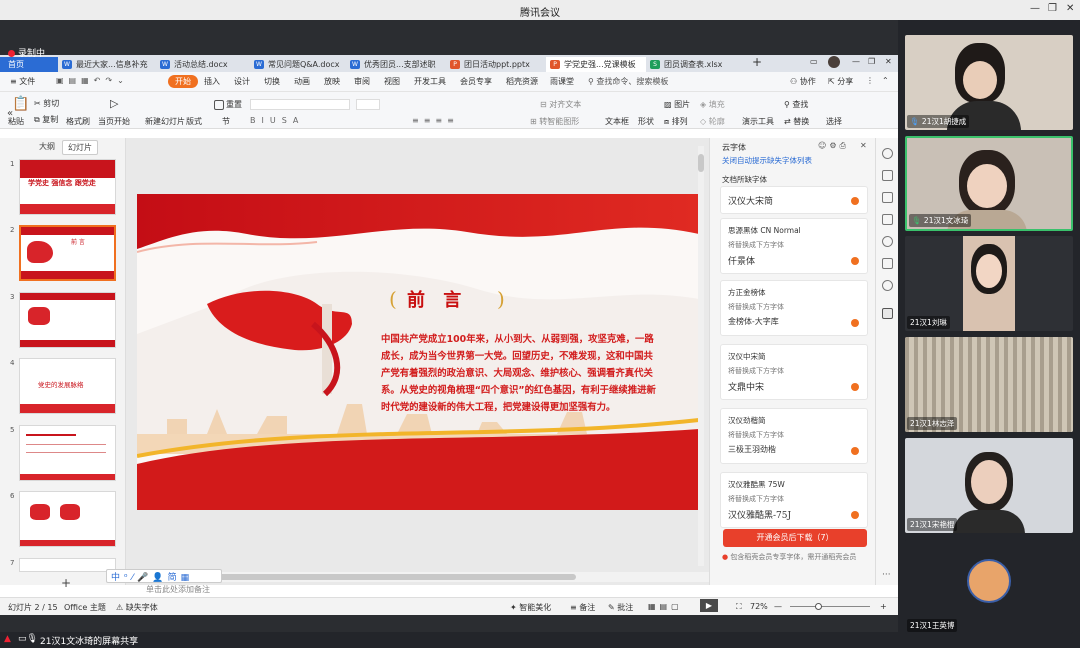 This screenshot has height=648, width=1080. I want to click on avatar, so click(834, 62).